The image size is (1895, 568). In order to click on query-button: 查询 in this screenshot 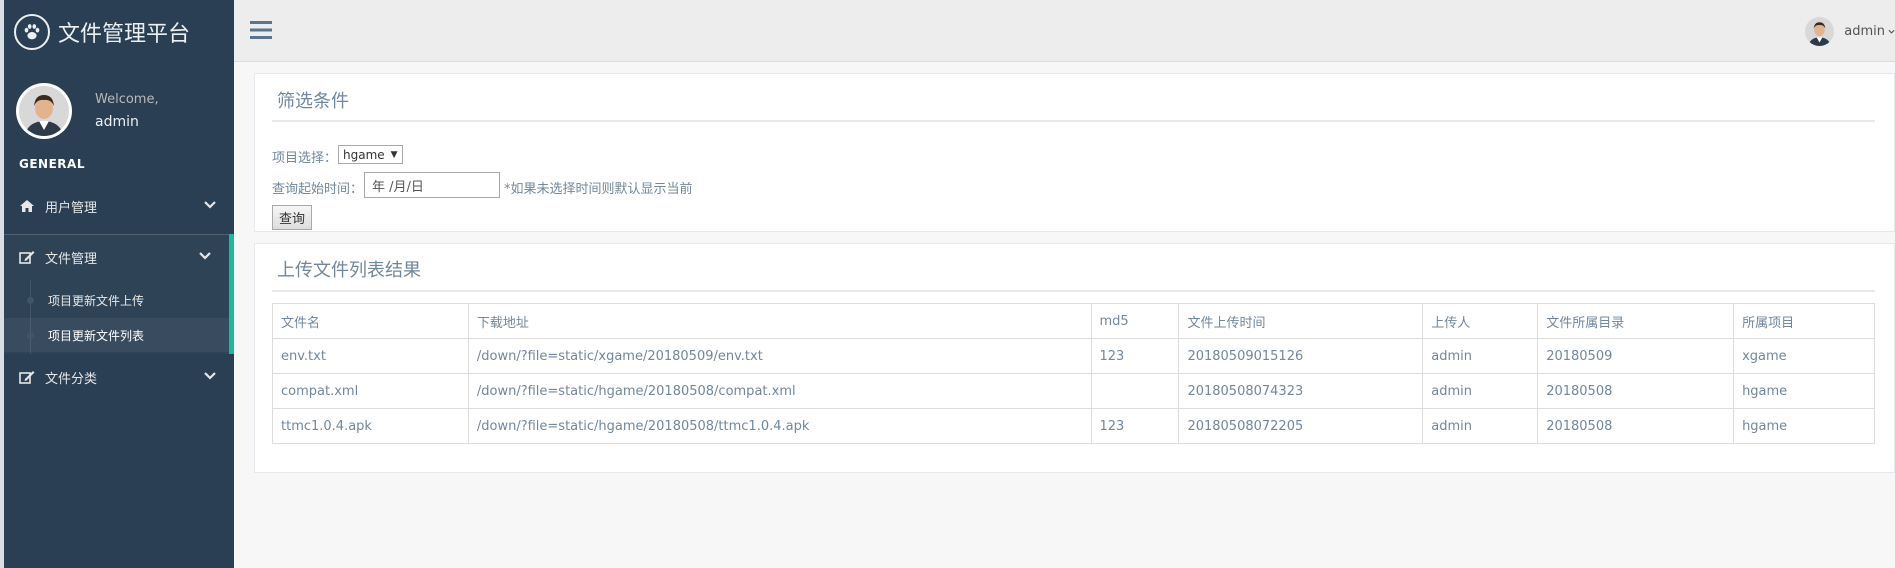, I will do `click(292, 217)`.